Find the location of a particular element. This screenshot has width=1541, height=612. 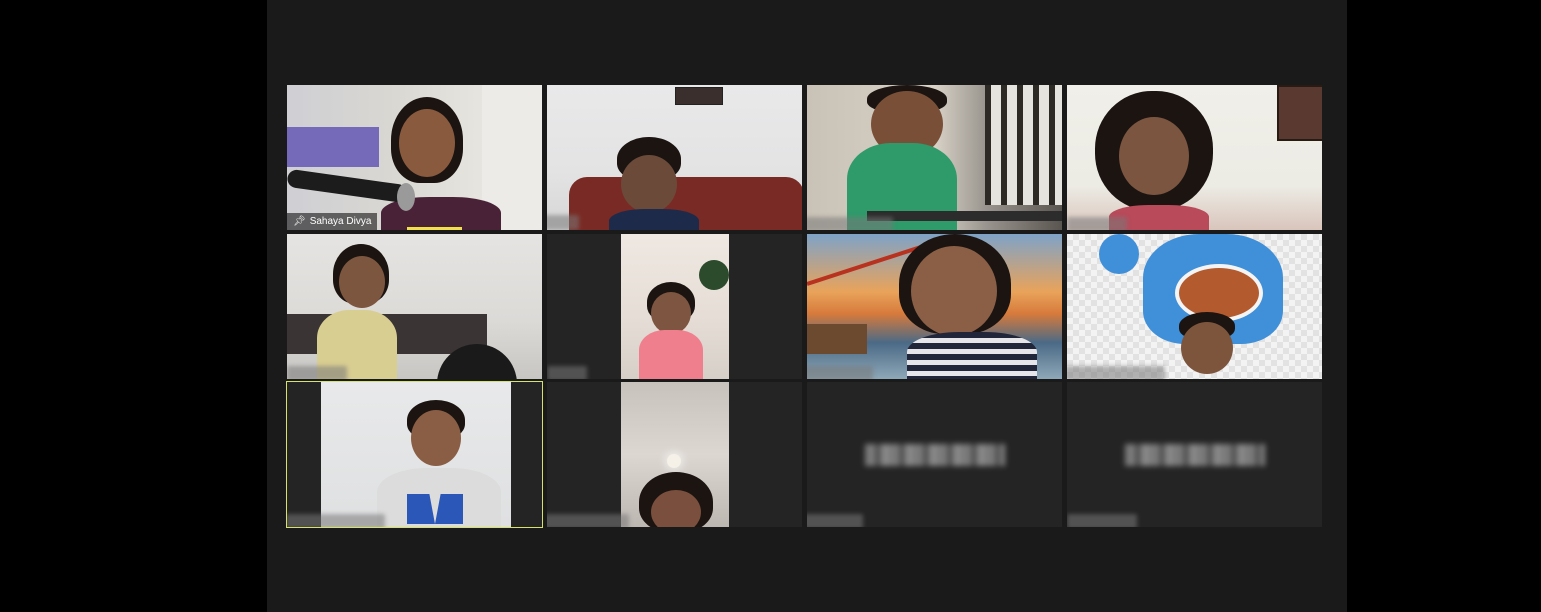

audio-level-bar is located at coordinates (434, 228).